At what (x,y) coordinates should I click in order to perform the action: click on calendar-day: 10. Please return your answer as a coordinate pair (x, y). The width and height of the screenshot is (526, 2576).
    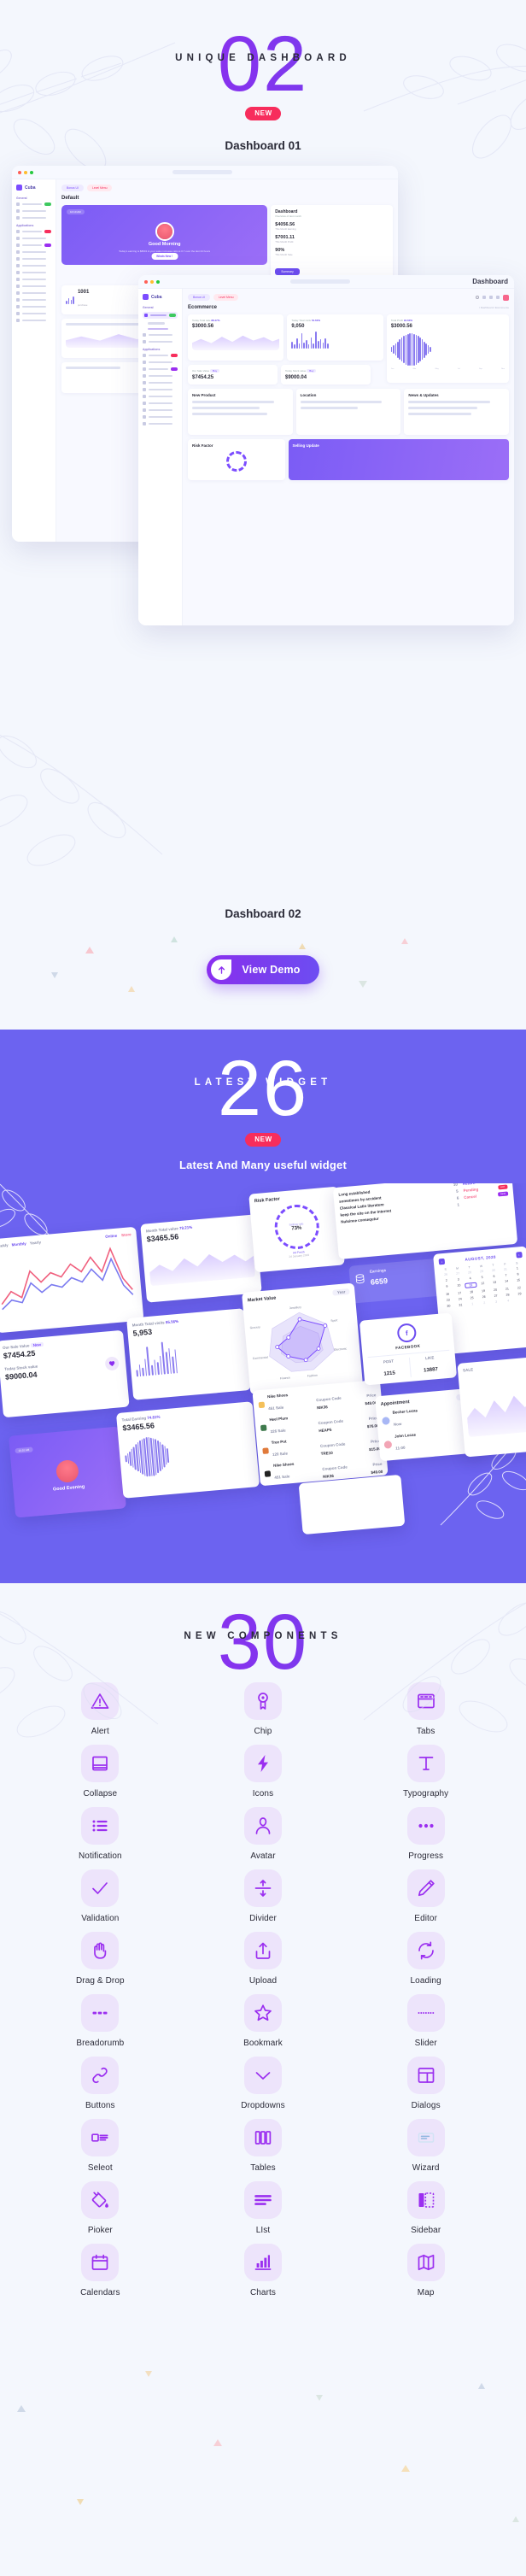
    Looking at the image, I should click on (459, 1286).